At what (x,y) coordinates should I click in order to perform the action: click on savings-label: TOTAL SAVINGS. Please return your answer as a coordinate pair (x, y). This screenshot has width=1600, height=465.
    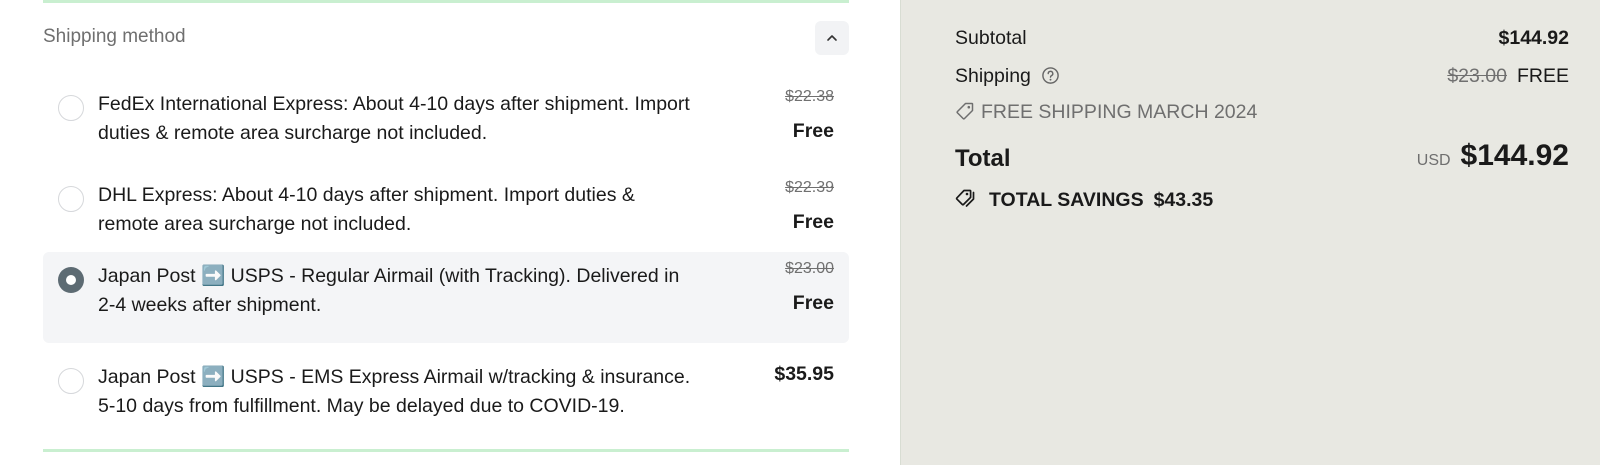
    Looking at the image, I should click on (1066, 200).